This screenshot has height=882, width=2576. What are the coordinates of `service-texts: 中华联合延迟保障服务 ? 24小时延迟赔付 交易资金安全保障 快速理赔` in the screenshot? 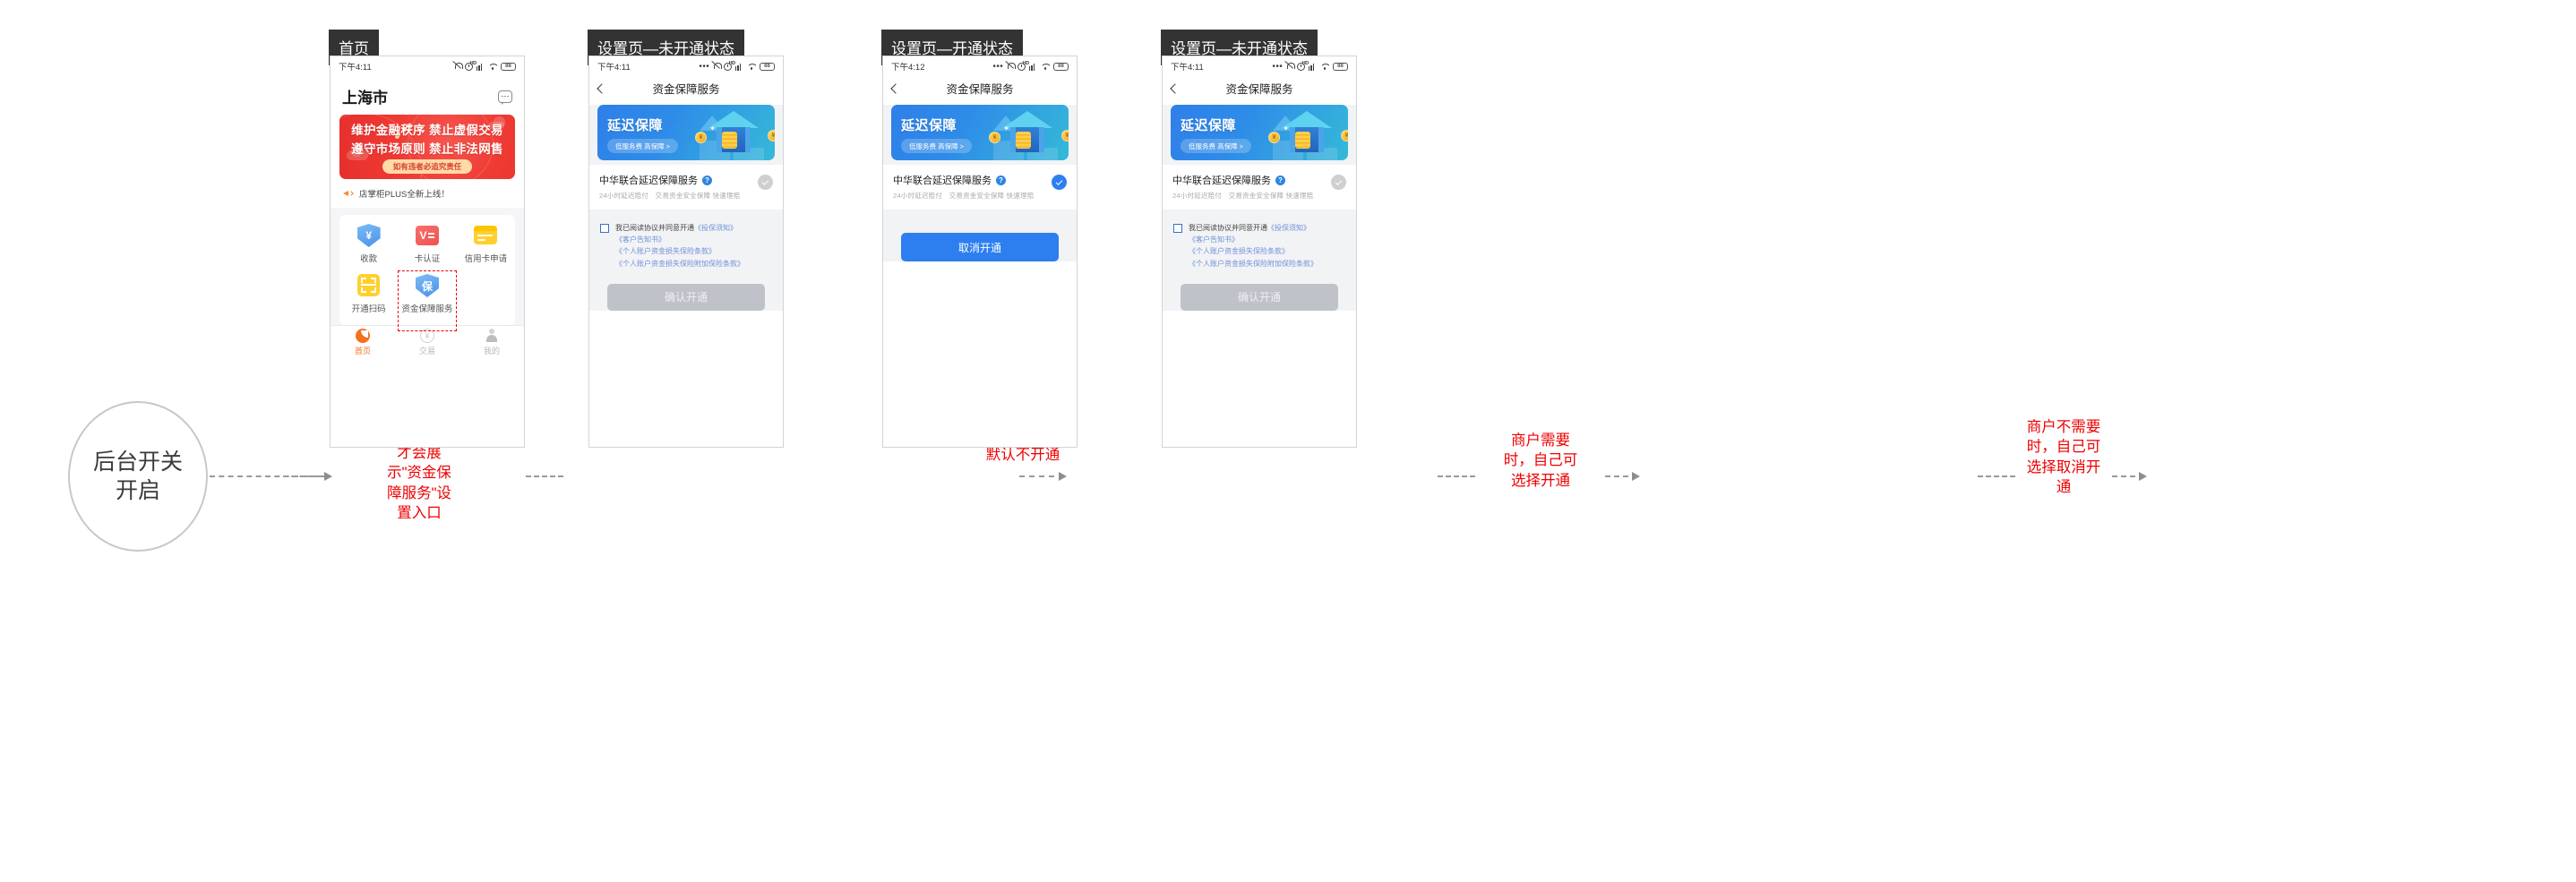 It's located at (1251, 187).